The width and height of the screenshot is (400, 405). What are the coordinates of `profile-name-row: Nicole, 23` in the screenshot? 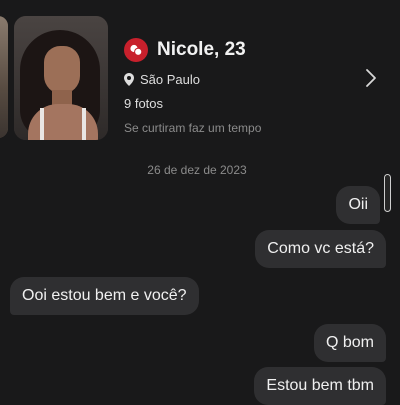 It's located at (185, 50).